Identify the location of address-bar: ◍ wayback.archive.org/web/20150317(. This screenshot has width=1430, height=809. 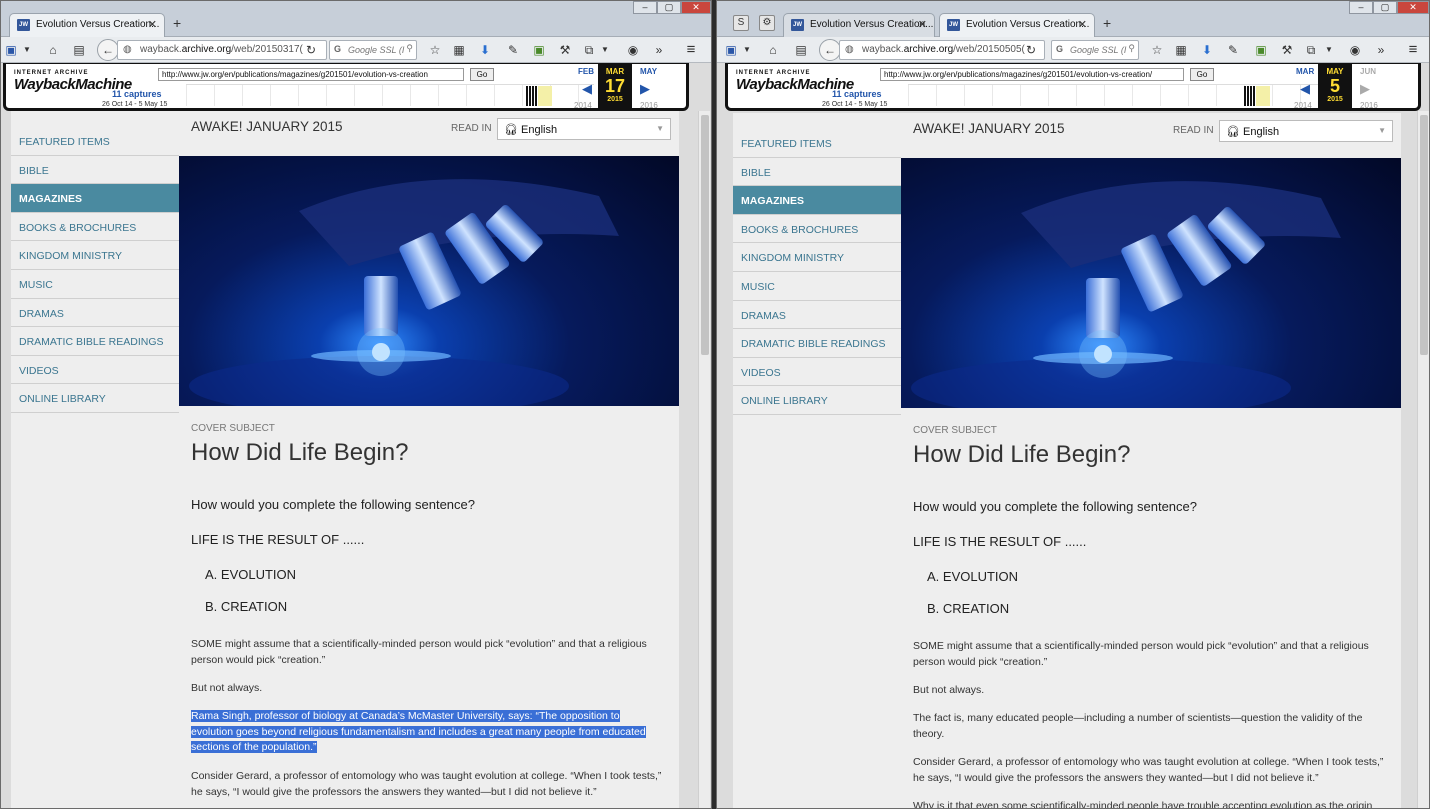
(222, 50).